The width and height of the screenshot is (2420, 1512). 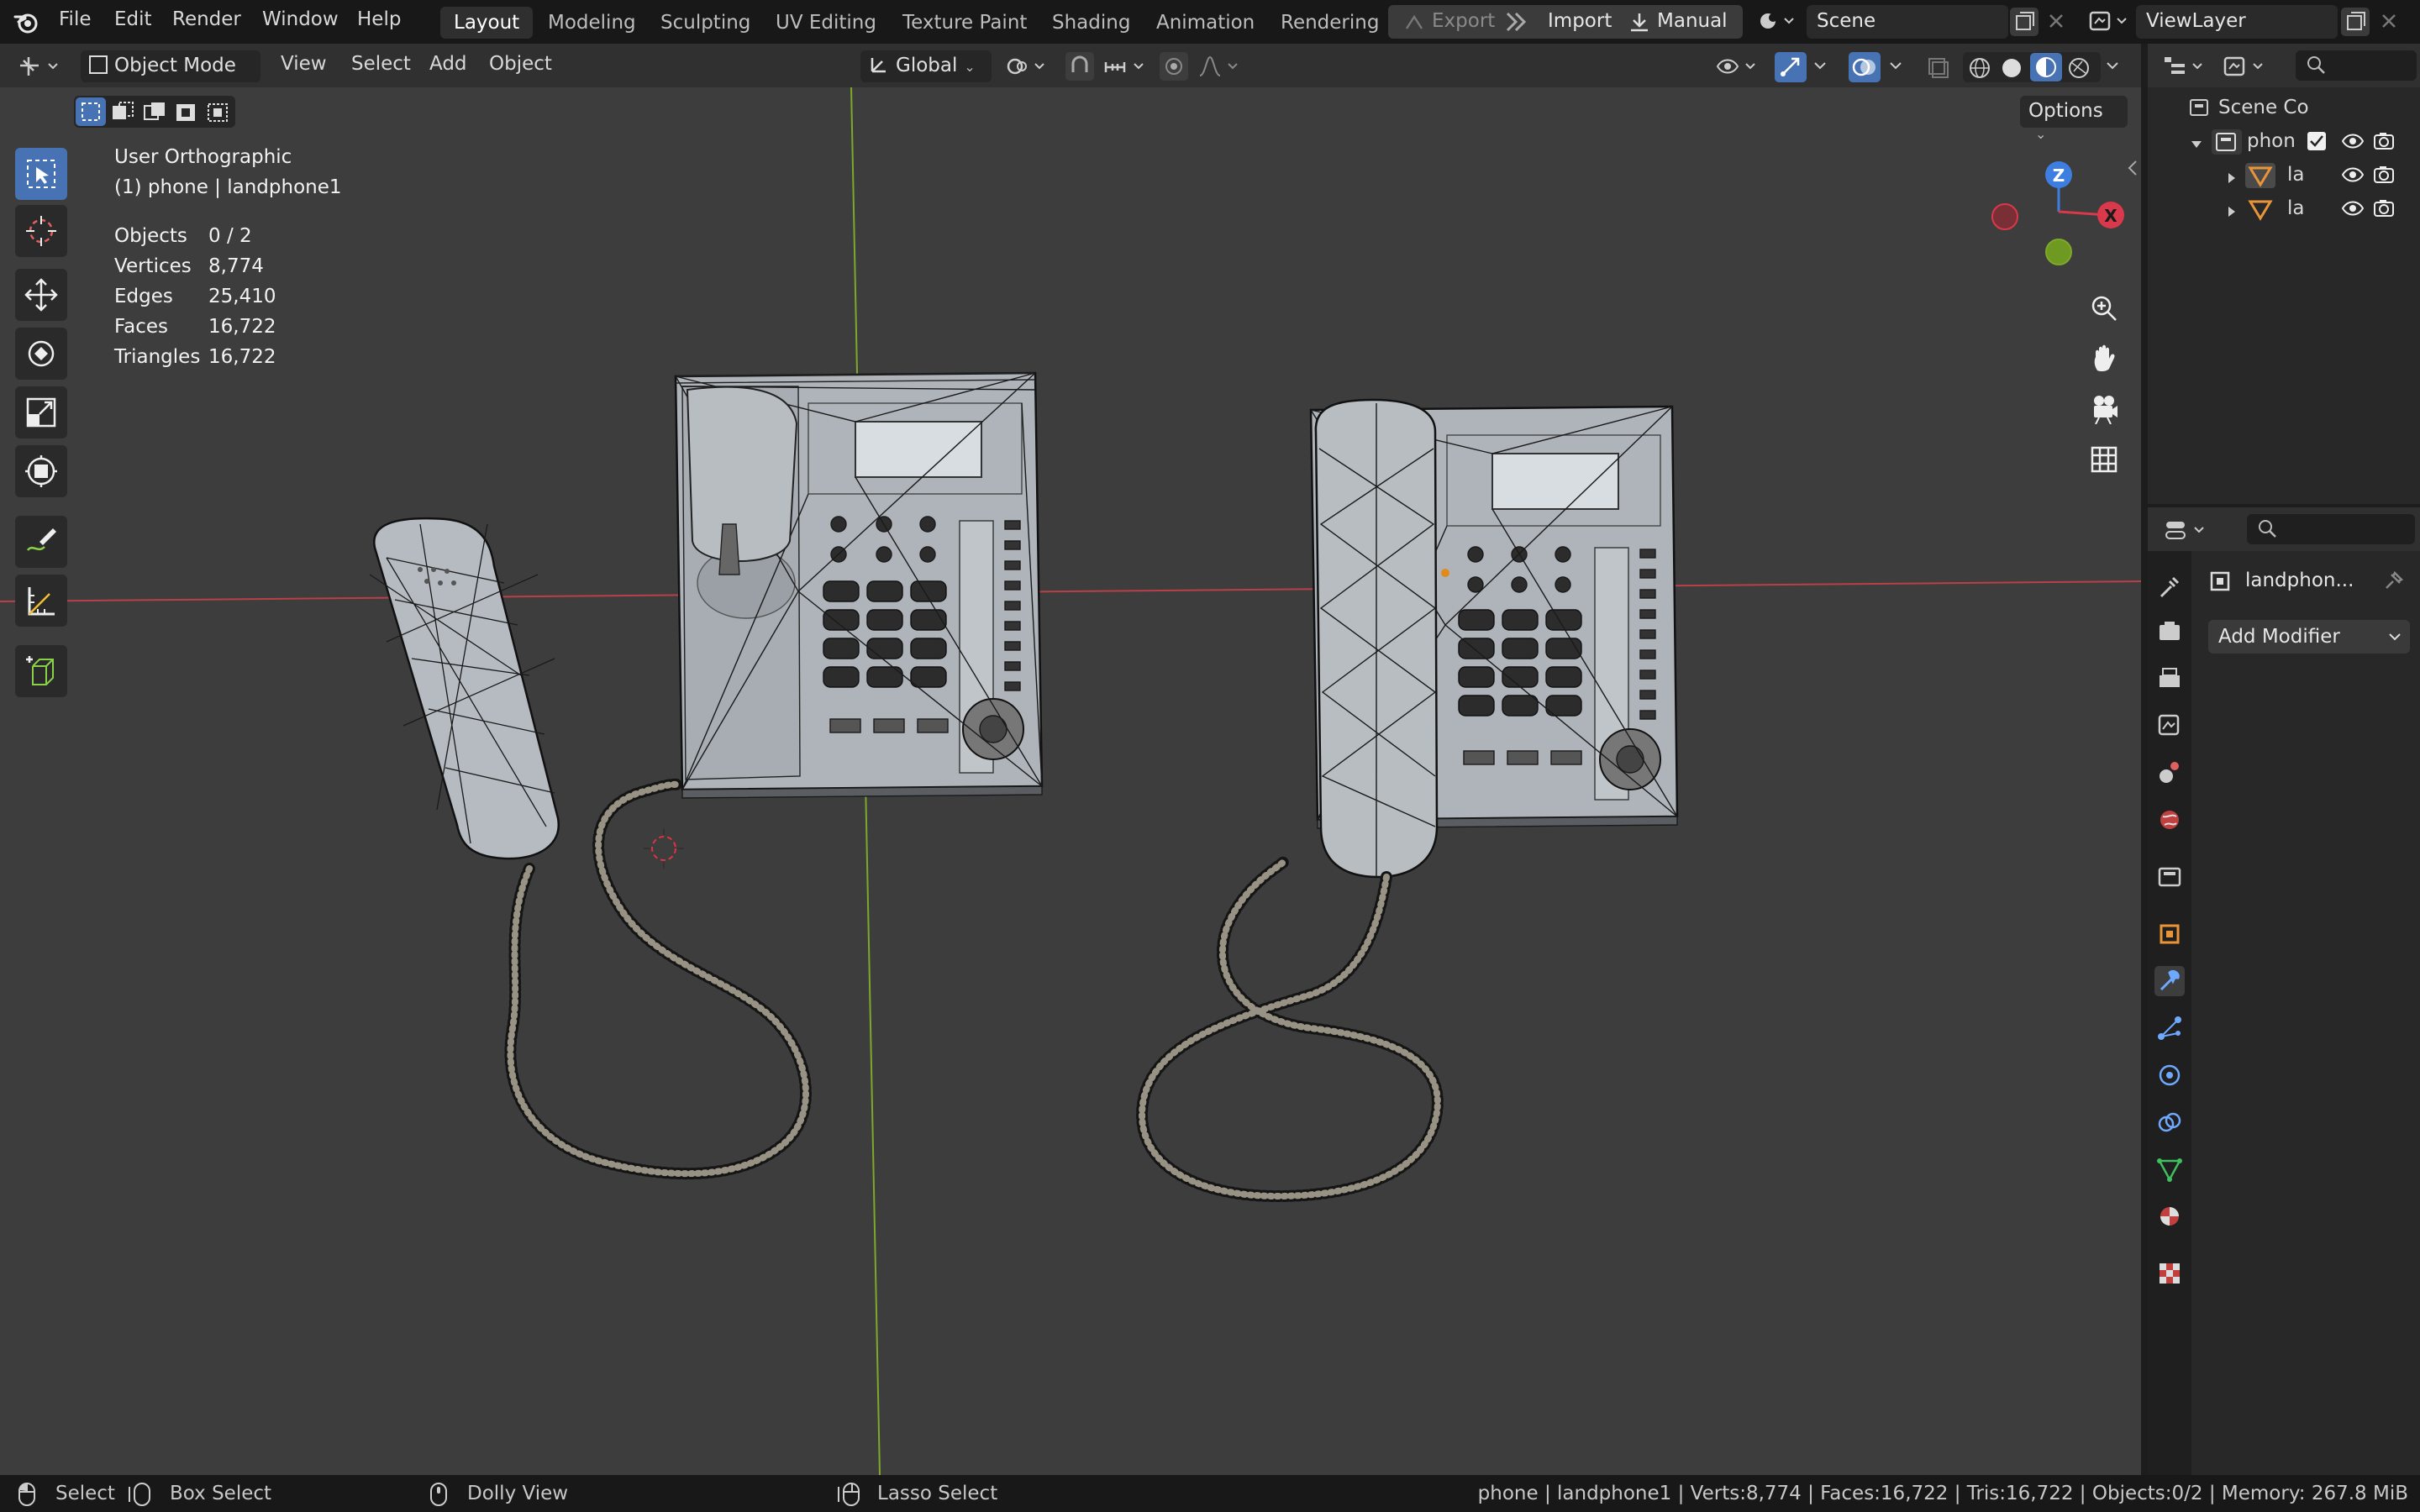 I want to click on new-view-layer-icon, so click(x=2355, y=22).